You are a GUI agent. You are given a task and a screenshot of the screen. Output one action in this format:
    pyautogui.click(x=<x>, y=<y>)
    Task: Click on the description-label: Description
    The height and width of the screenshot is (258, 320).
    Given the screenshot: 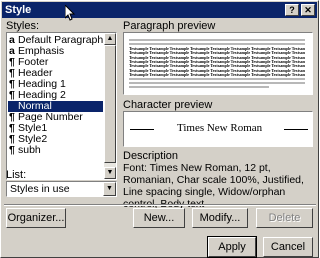 What is the action you would take?
    pyautogui.click(x=151, y=156)
    